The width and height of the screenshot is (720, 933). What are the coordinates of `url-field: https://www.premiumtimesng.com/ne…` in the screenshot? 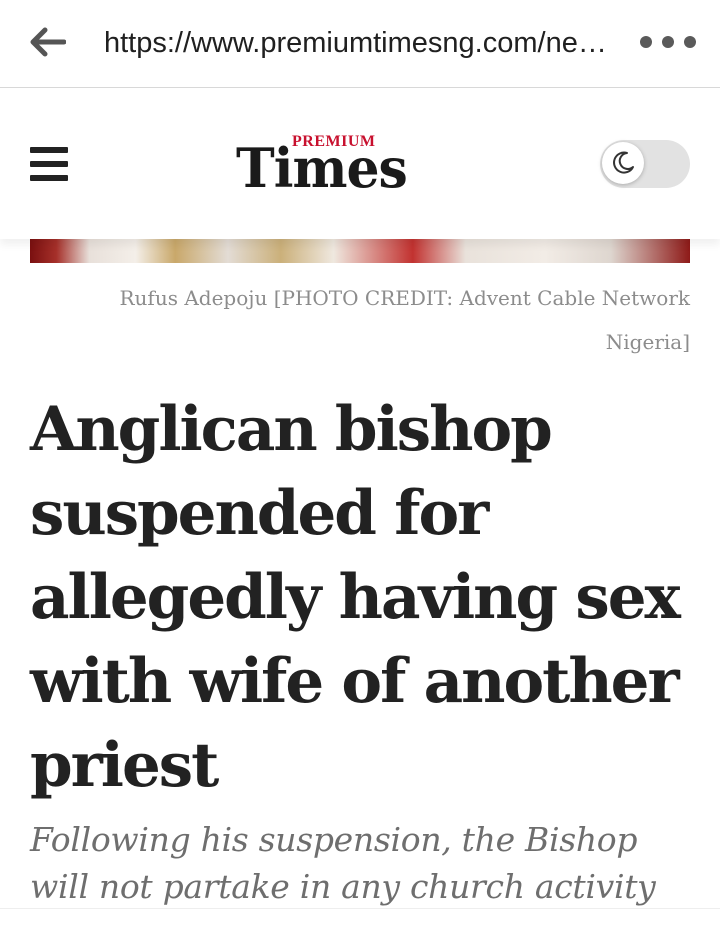 It's located at (354, 43).